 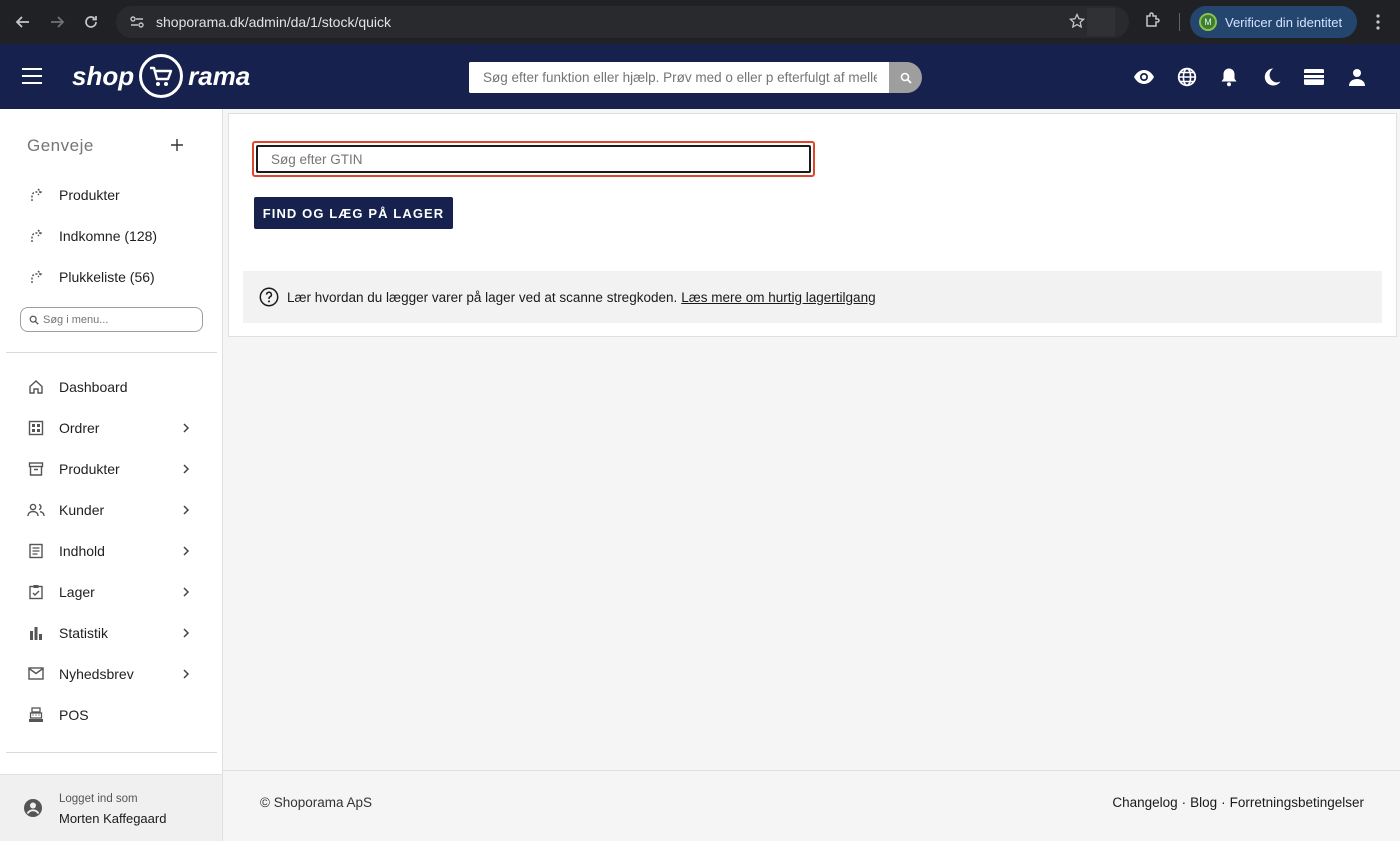 What do you see at coordinates (1229, 77) in the screenshot?
I see `bell-icon` at bounding box center [1229, 77].